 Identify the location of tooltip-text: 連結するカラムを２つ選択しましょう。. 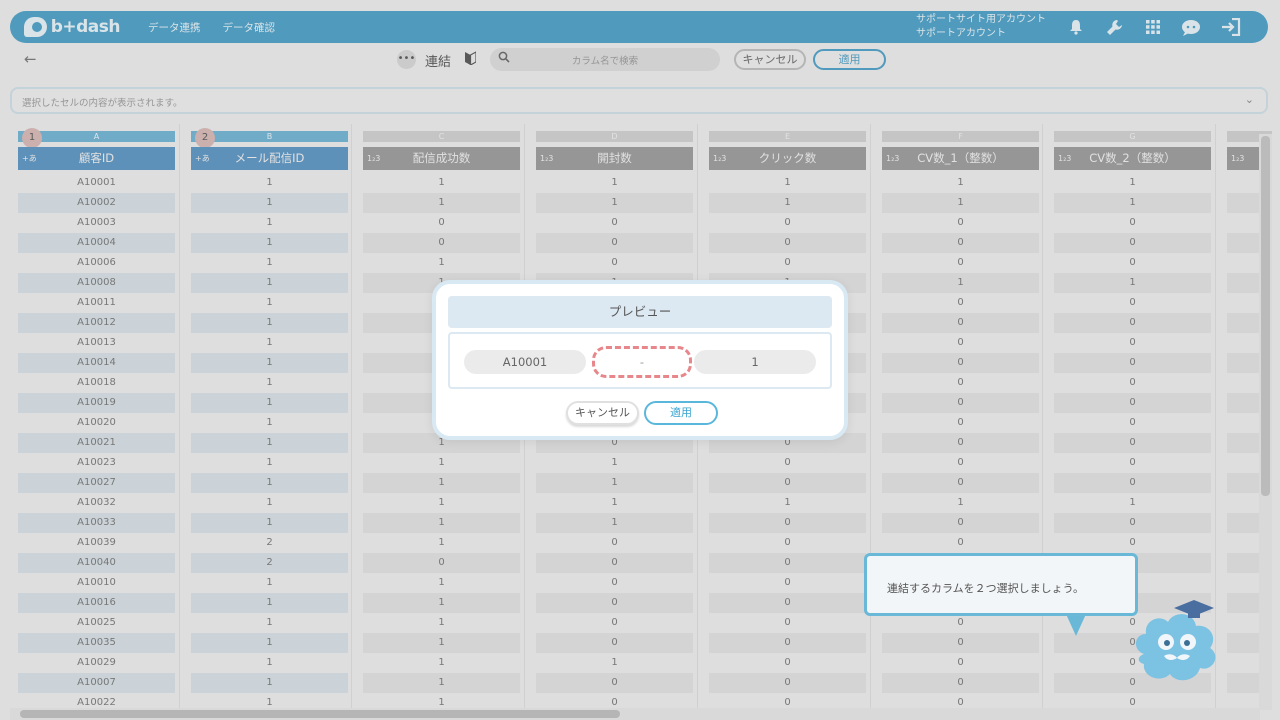
(986, 588).